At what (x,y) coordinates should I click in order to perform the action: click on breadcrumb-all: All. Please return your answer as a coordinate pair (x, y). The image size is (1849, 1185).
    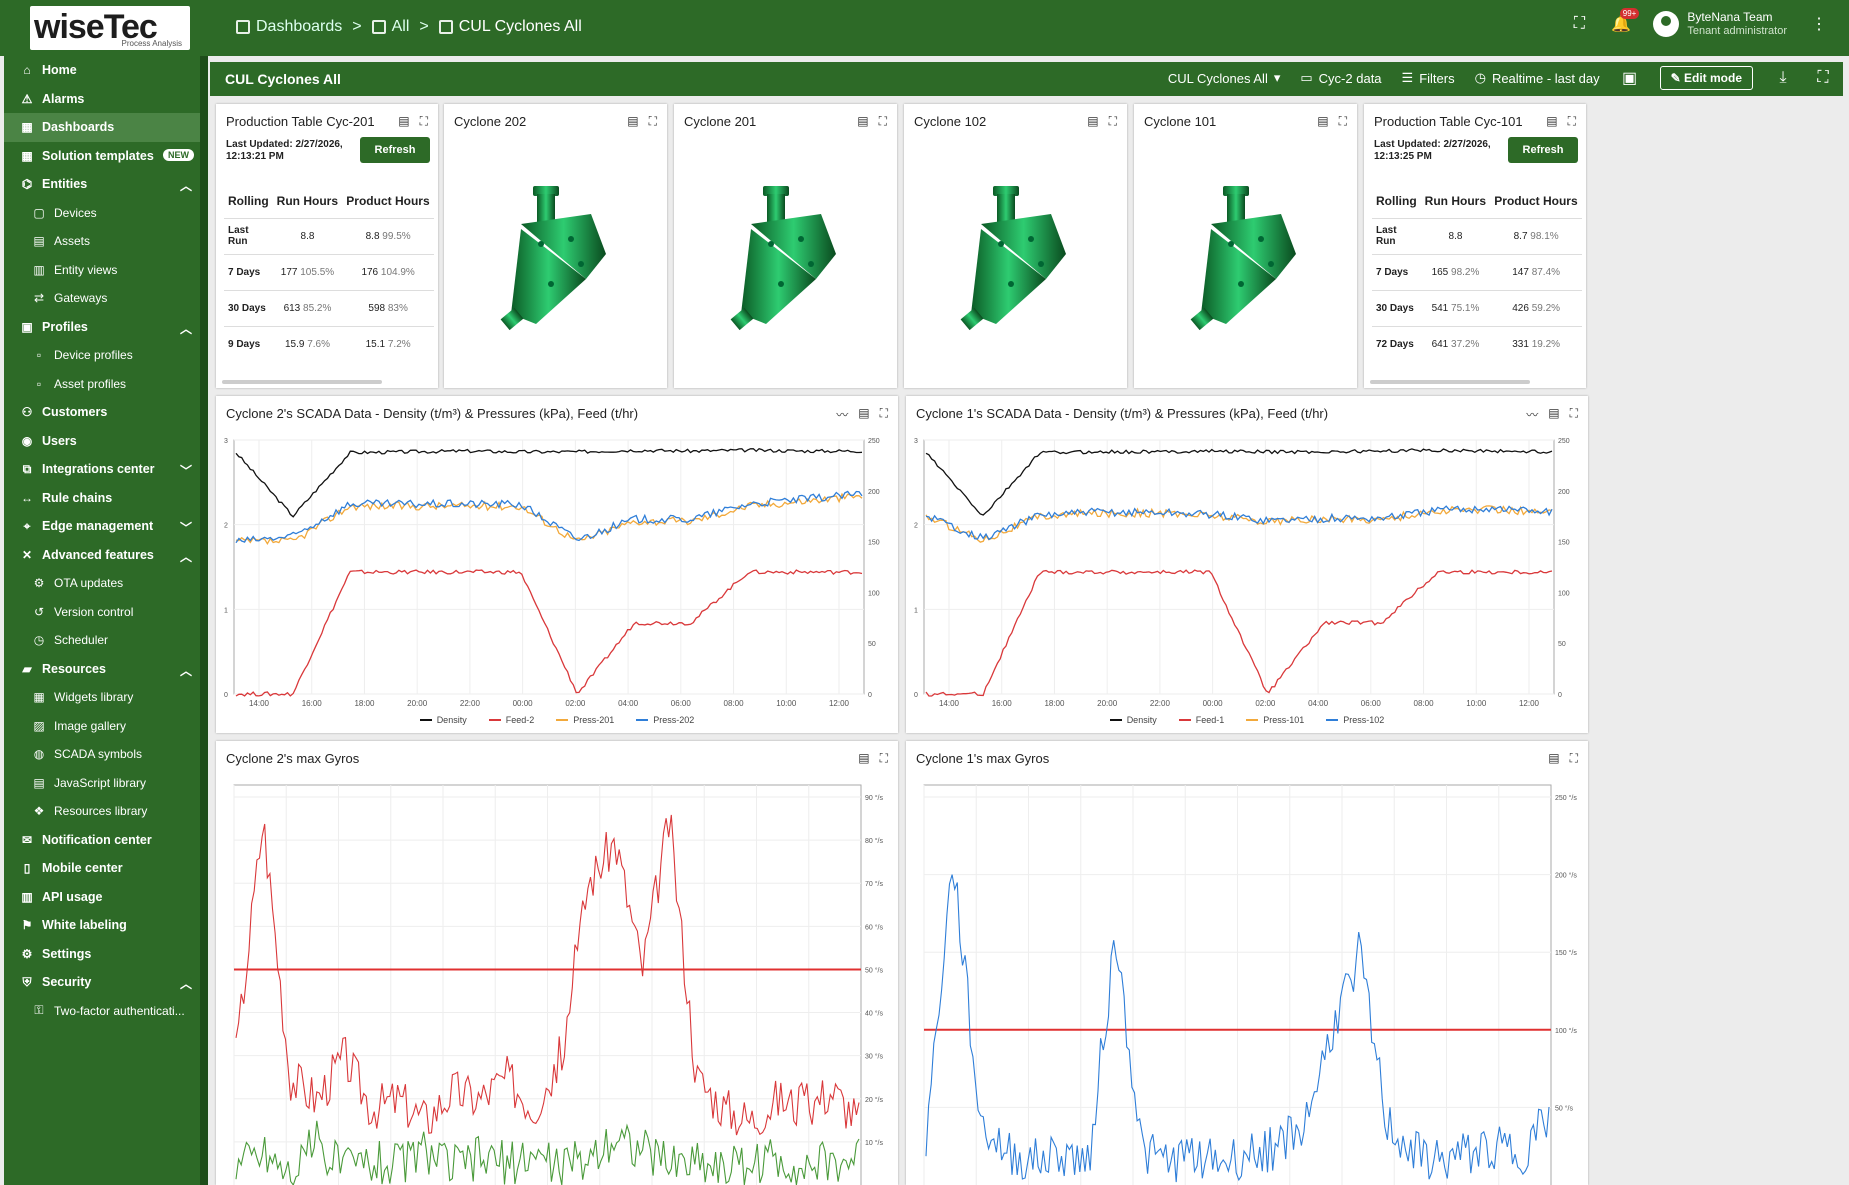
    Looking at the image, I should click on (390, 27).